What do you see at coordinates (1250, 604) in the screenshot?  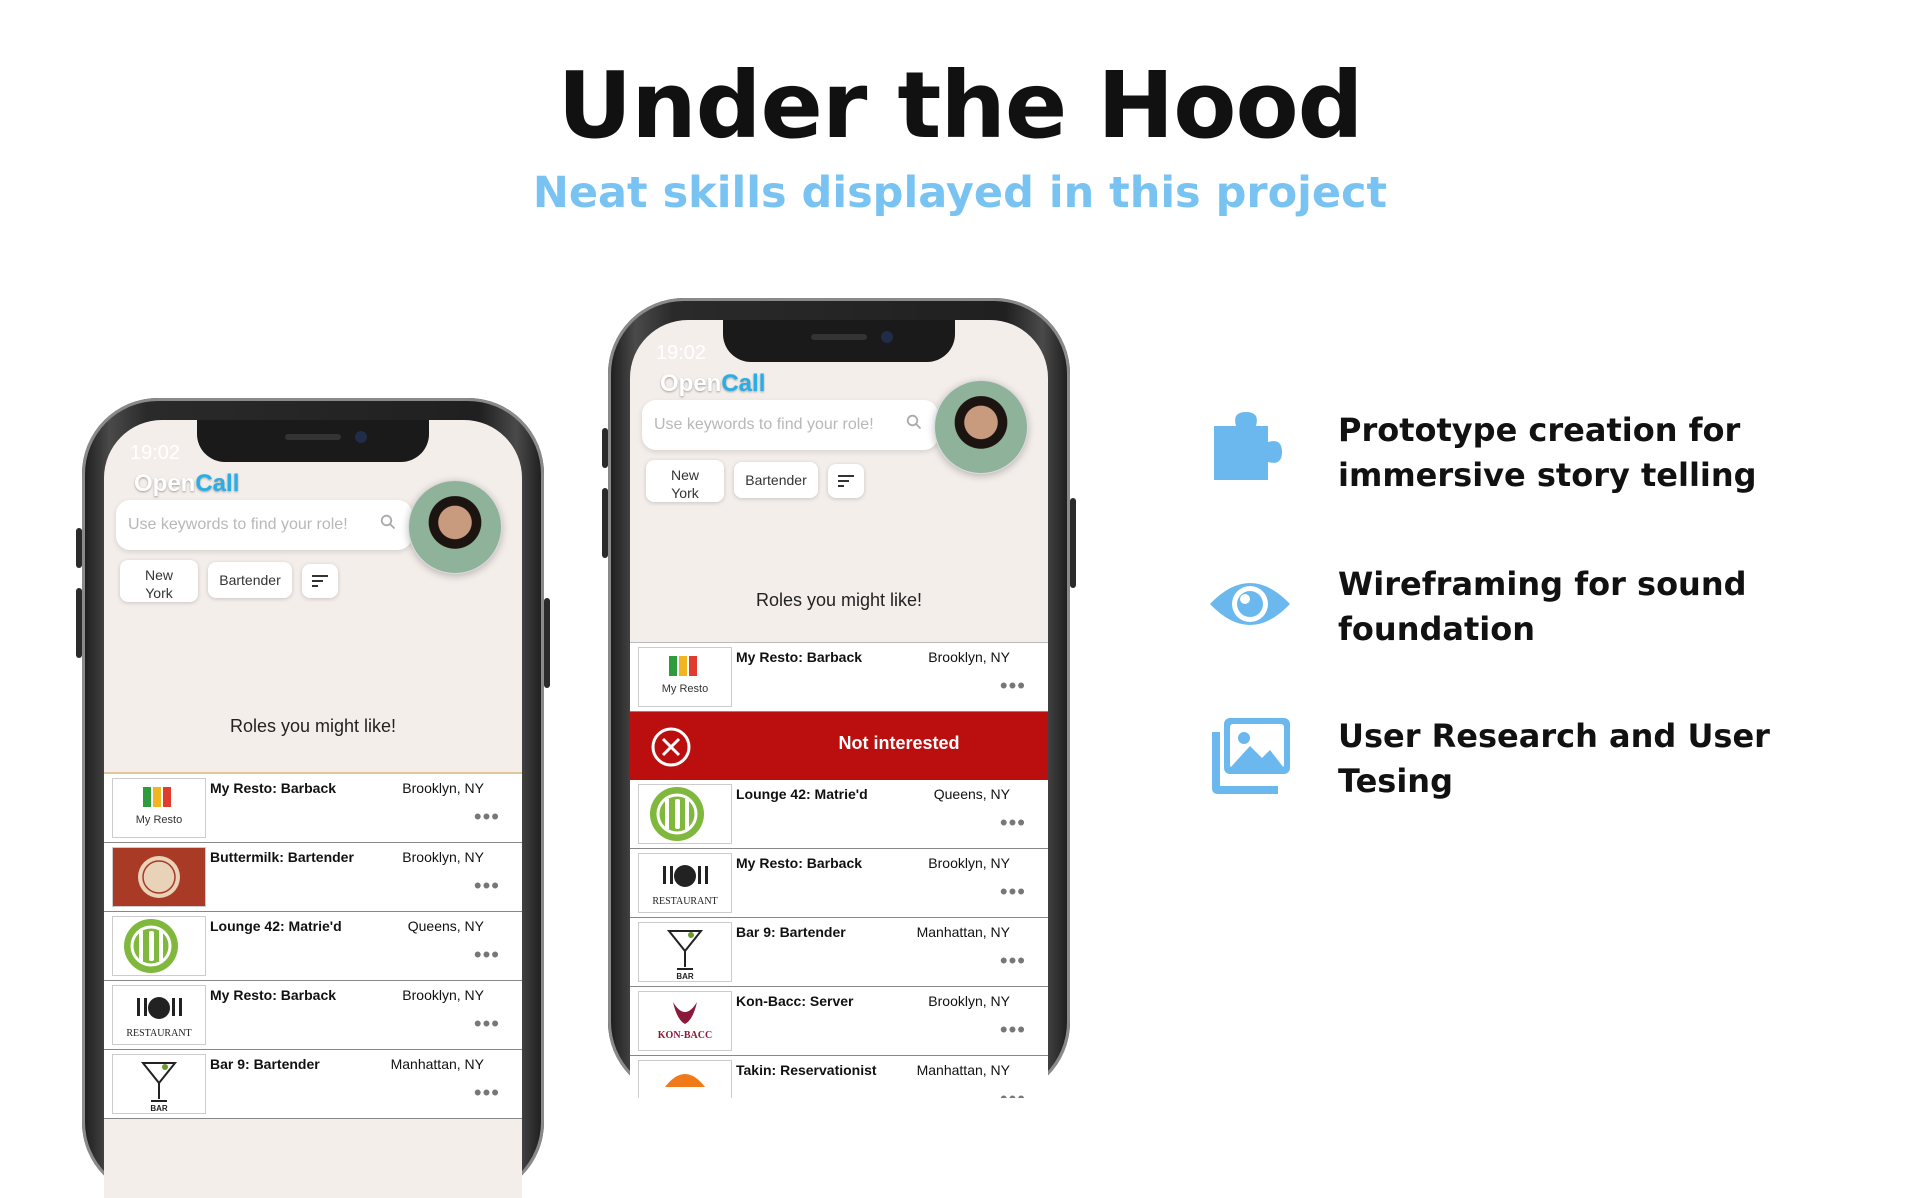 I see `eye-icon` at bounding box center [1250, 604].